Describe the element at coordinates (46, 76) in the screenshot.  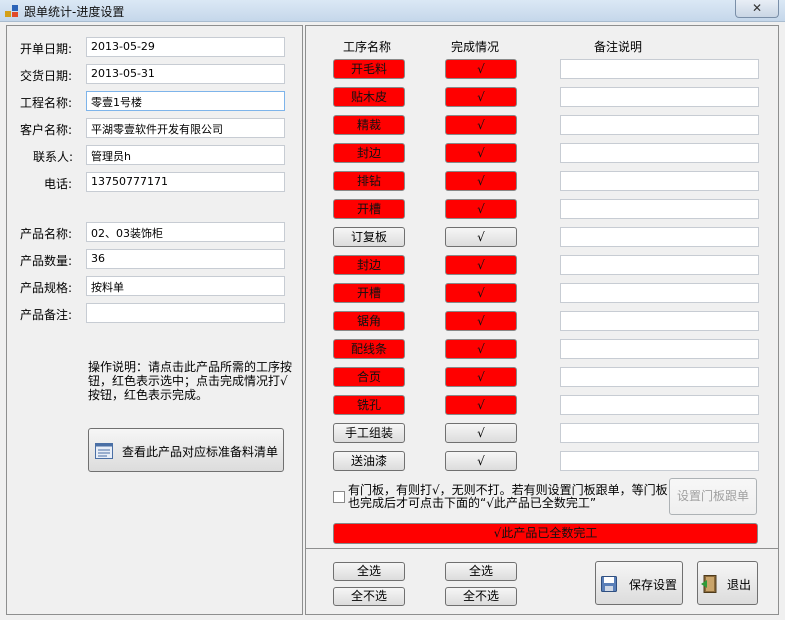
I see `delivery-date-label: 交货日期:` at that location.